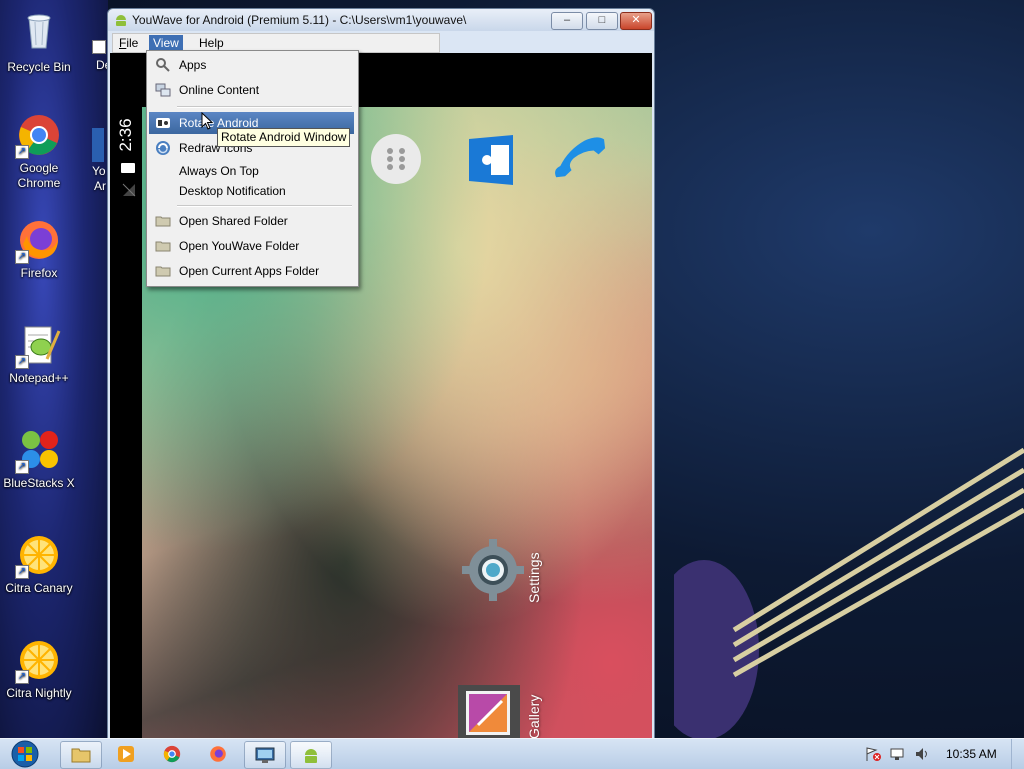 Image resolution: width=1024 pixels, height=769 pixels. What do you see at coordinates (125, 135) in the screenshot?
I see `android-clock: 2:36` at bounding box center [125, 135].